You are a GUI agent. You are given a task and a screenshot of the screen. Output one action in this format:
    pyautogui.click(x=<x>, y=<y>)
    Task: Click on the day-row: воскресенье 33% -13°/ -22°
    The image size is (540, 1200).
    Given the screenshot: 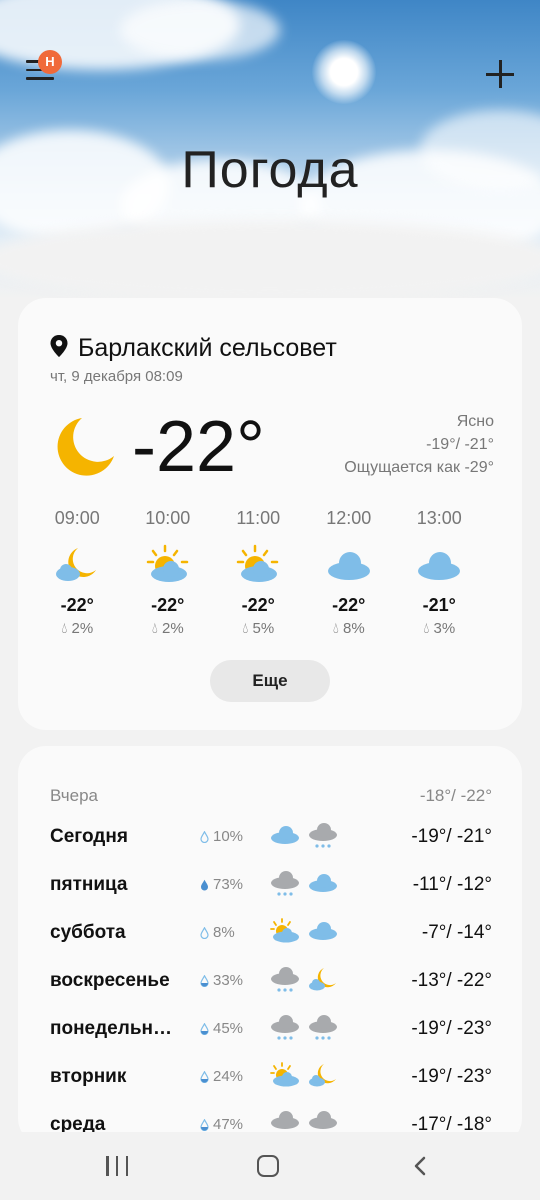 What is the action you would take?
    pyautogui.click(x=270, y=980)
    